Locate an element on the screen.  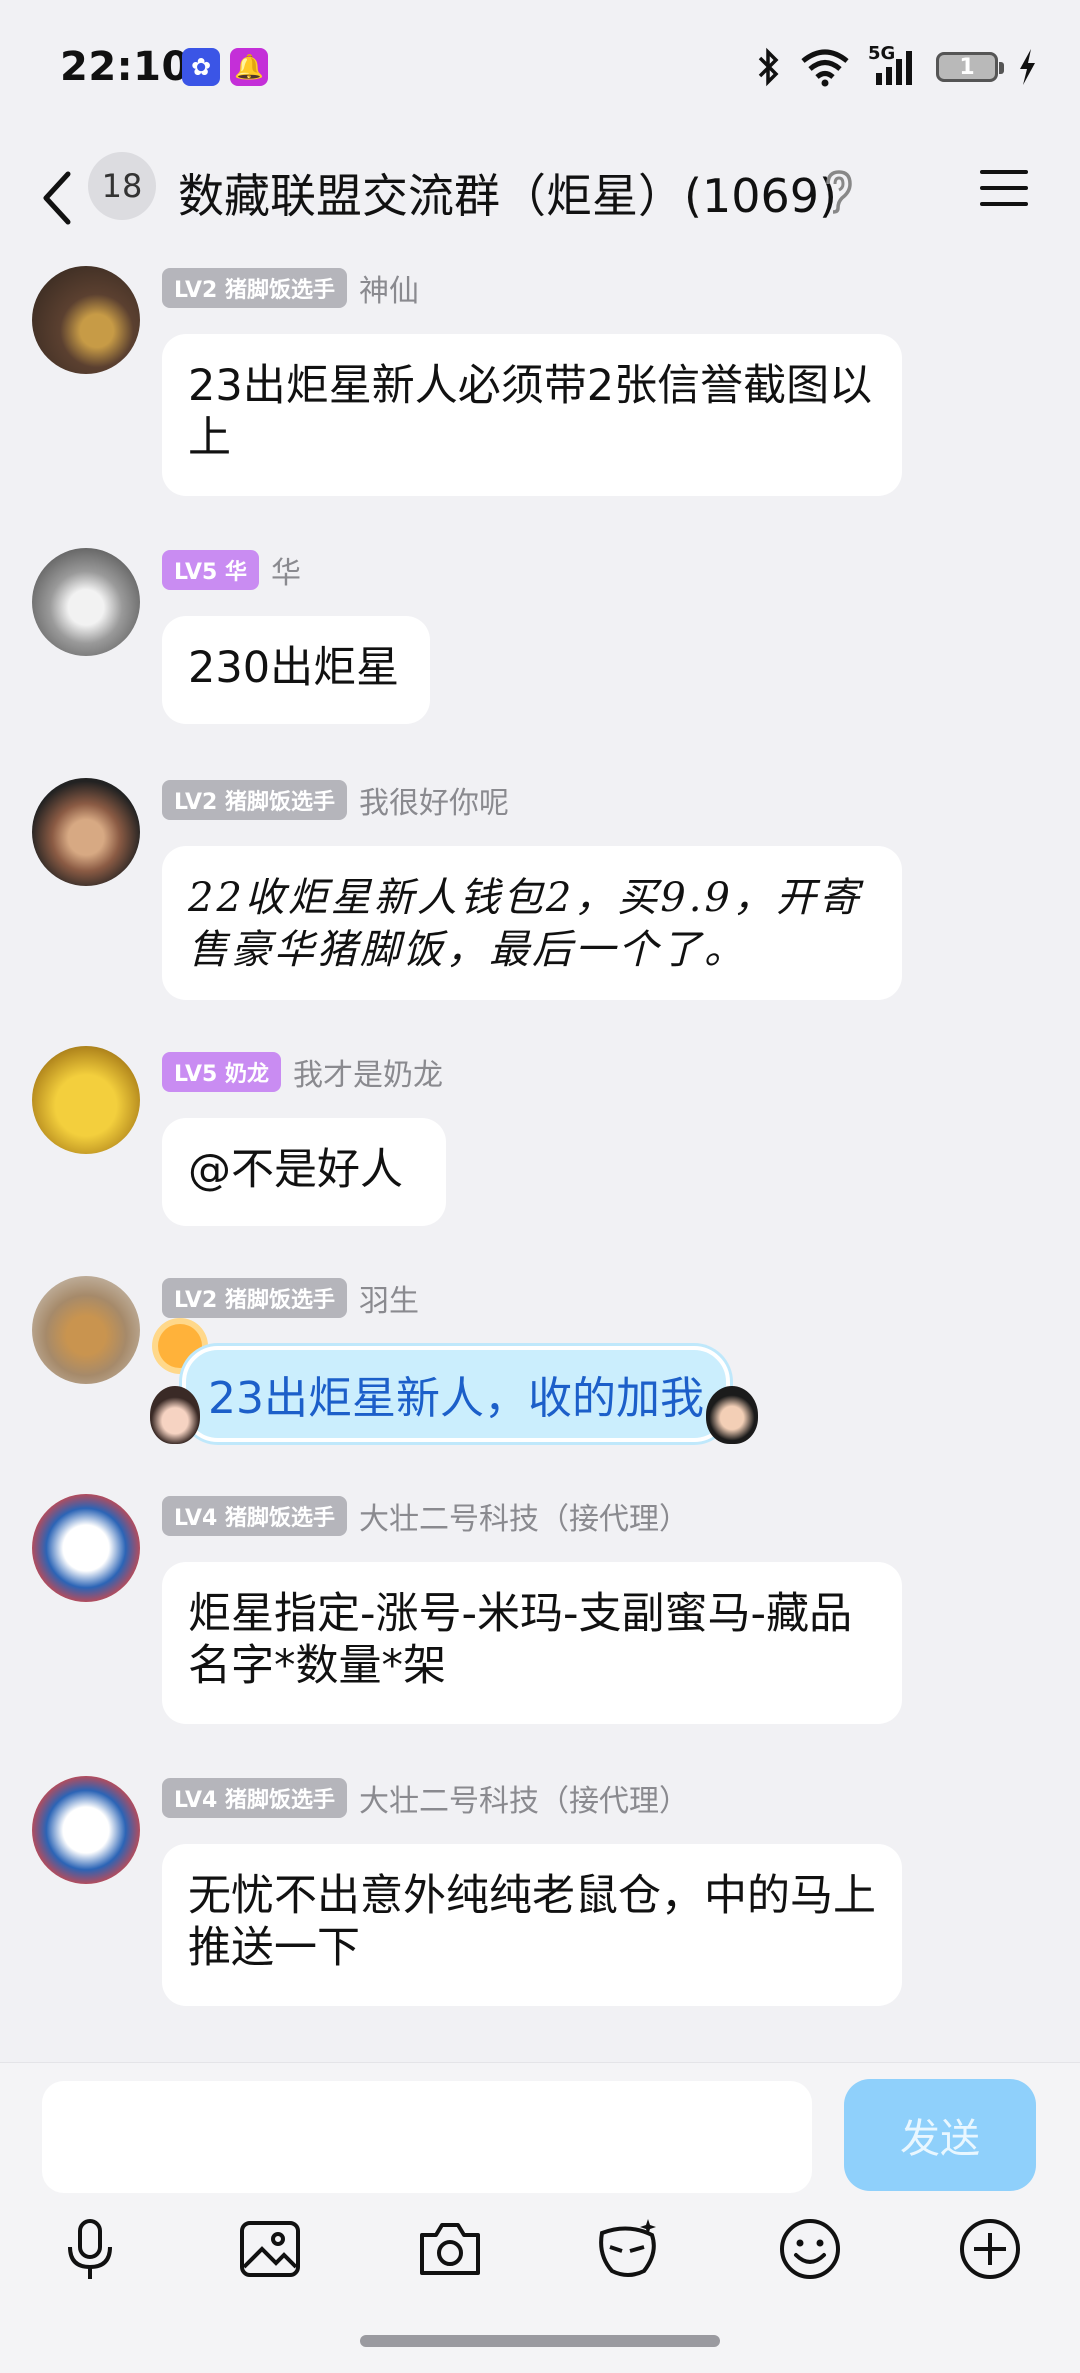
back-icon is located at coordinates (58, 198).